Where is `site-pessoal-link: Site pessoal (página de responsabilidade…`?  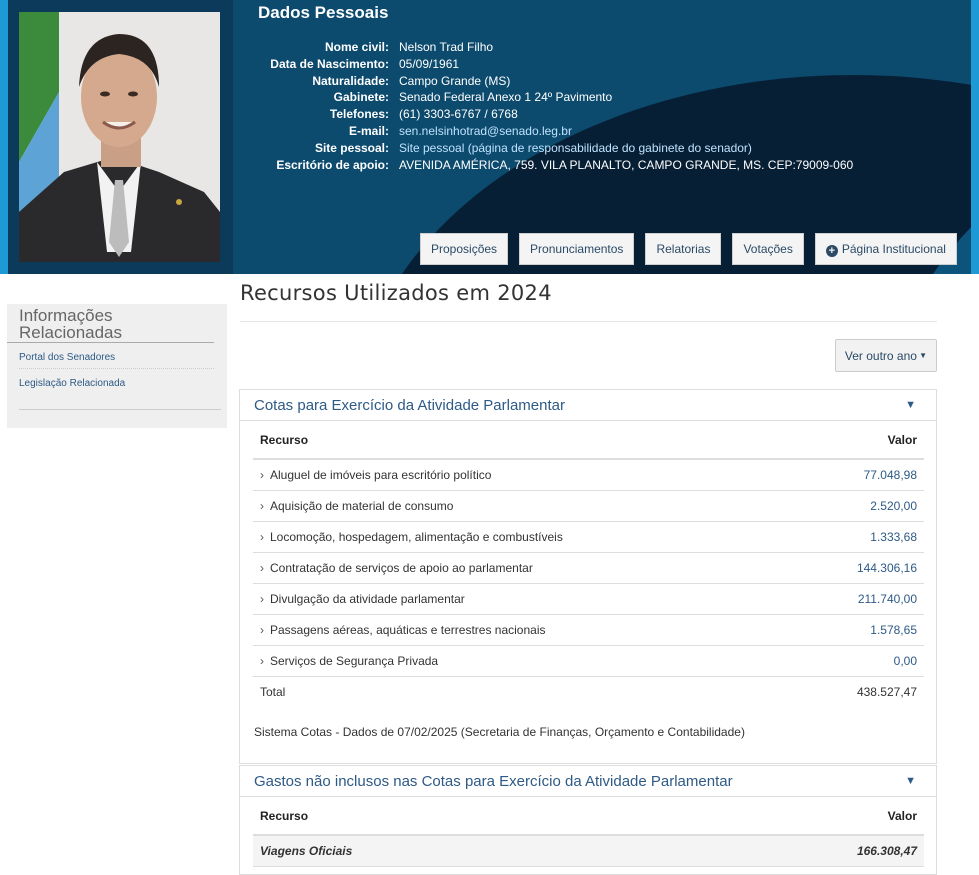
site-pessoal-link: Site pessoal (página de responsabilidade… is located at coordinates (575, 148).